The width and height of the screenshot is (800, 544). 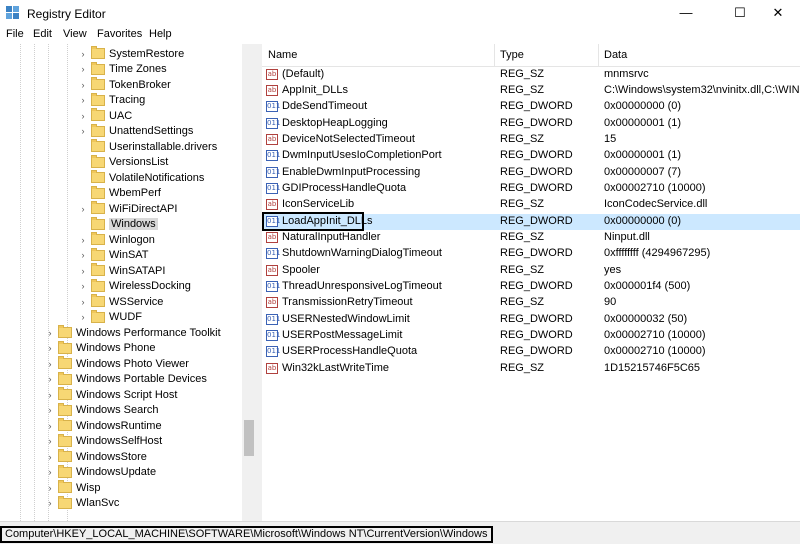 I want to click on menu-help: Help, so click(x=160, y=34).